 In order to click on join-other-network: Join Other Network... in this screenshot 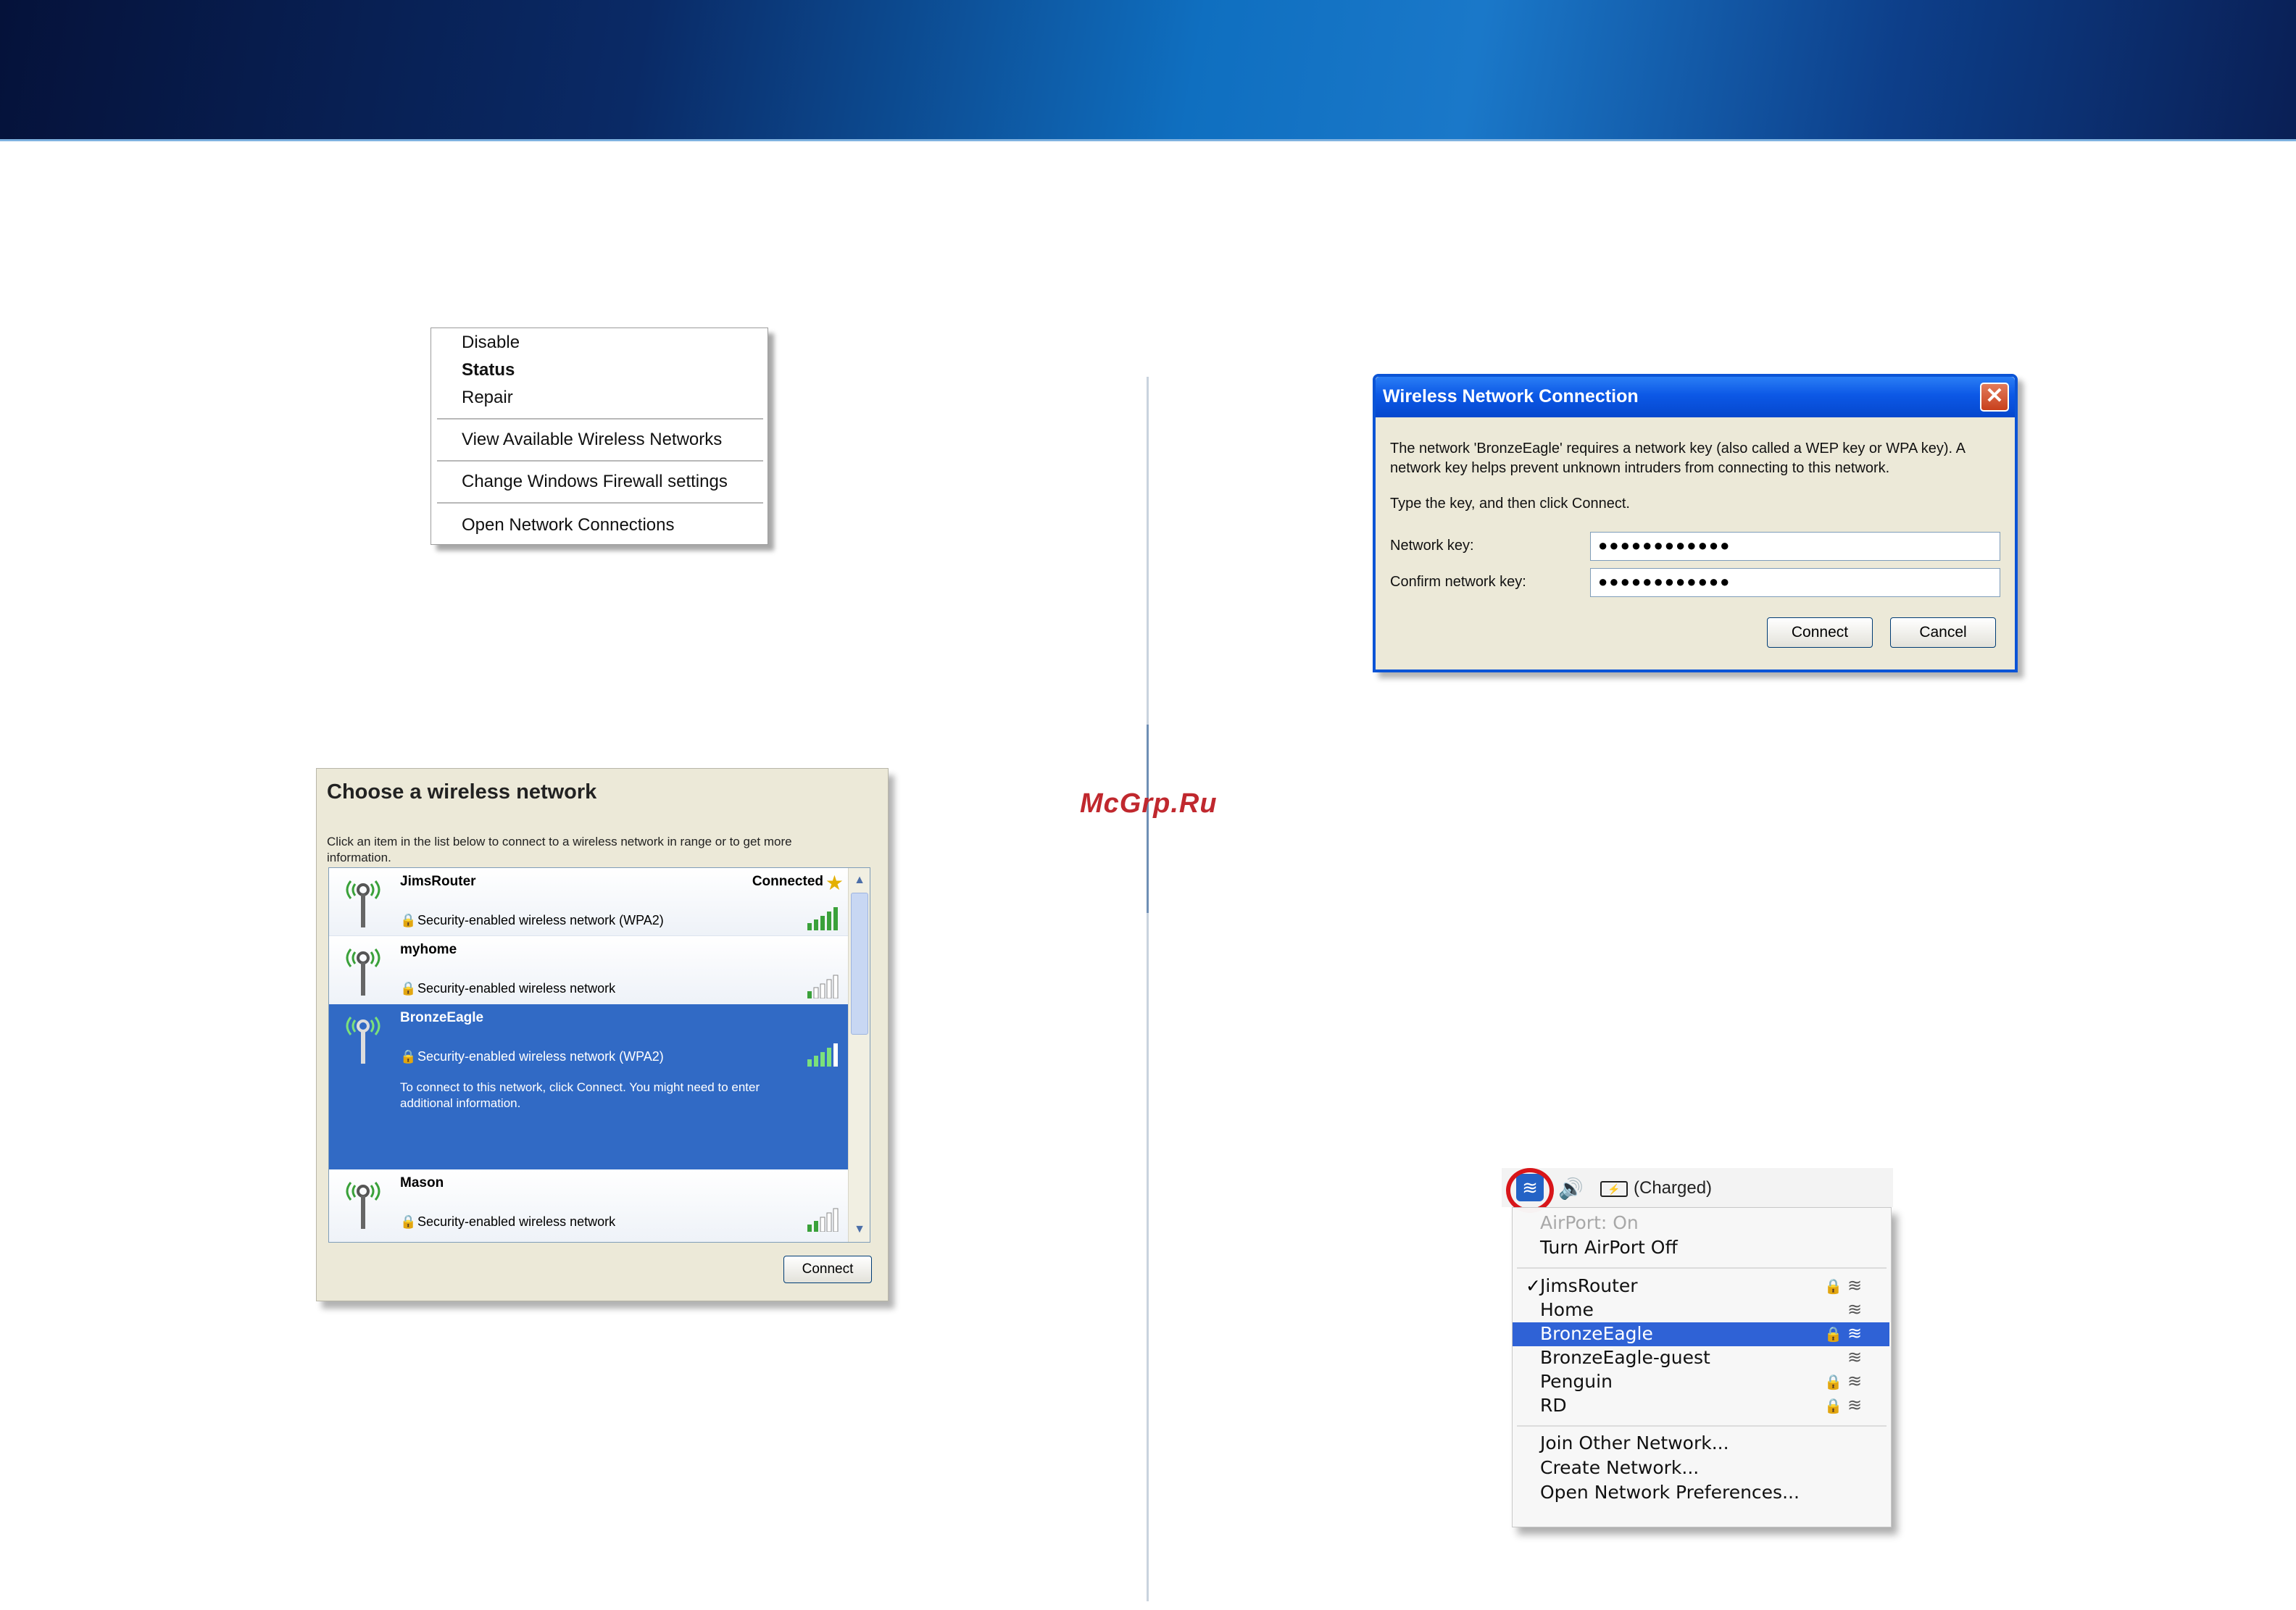, I will do `click(1634, 1442)`.